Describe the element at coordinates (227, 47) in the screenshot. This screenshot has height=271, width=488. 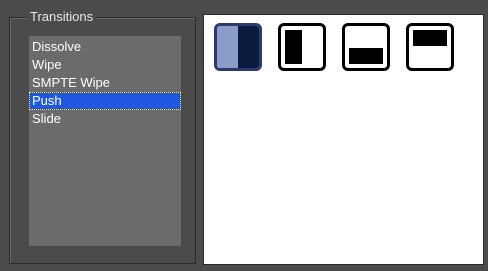
I see `thumb-light-half` at that location.